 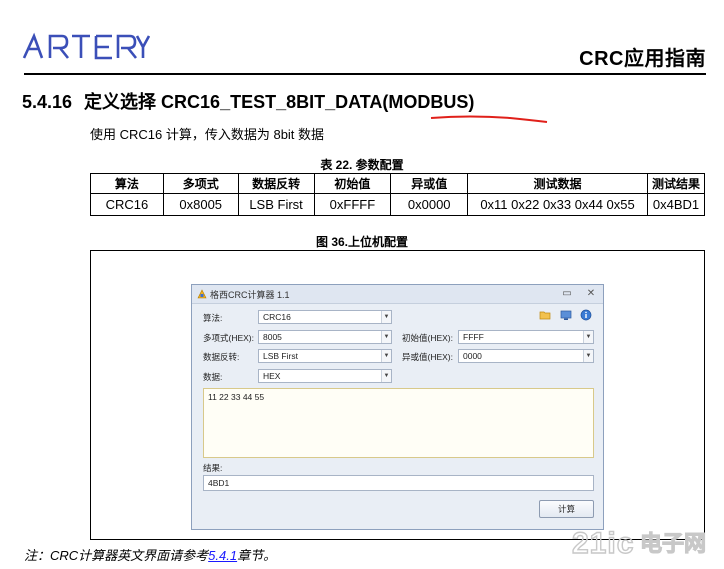 What do you see at coordinates (200, 204) in the screenshot?
I see `cell-polynomial: 0x8005` at bounding box center [200, 204].